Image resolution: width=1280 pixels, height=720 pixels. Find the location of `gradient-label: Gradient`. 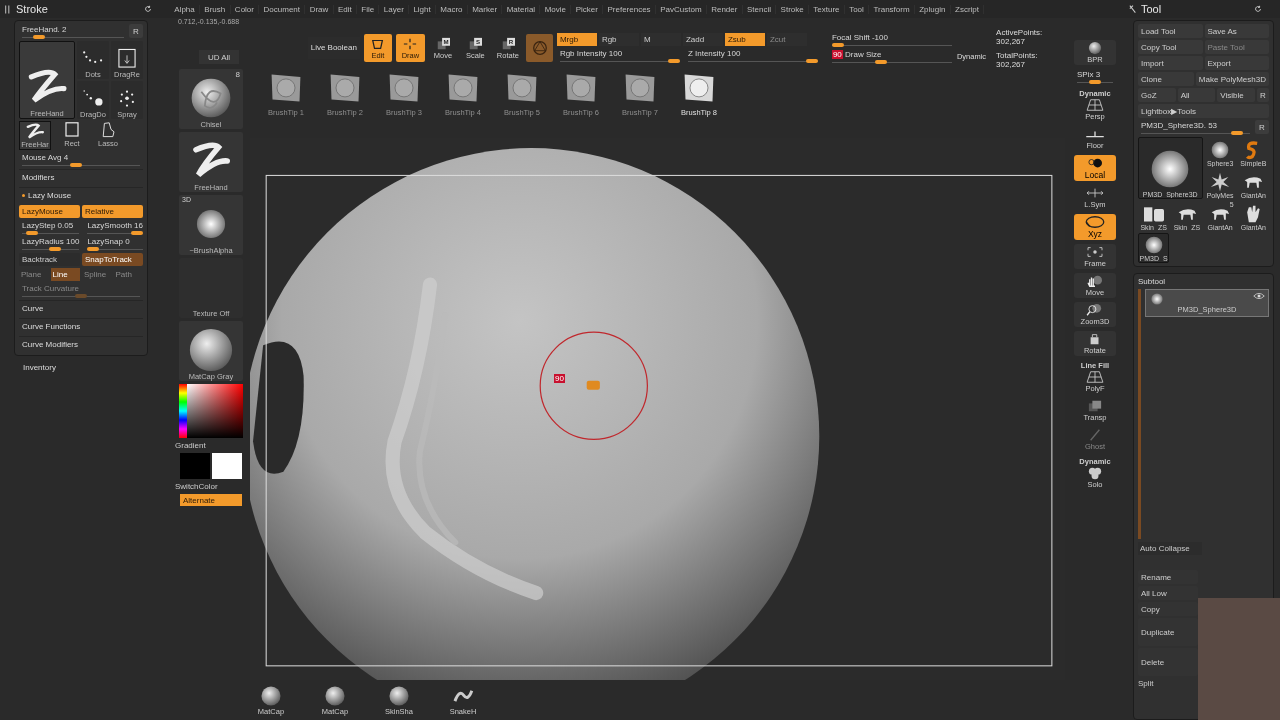

gradient-label: Gradient is located at coordinates (190, 445).